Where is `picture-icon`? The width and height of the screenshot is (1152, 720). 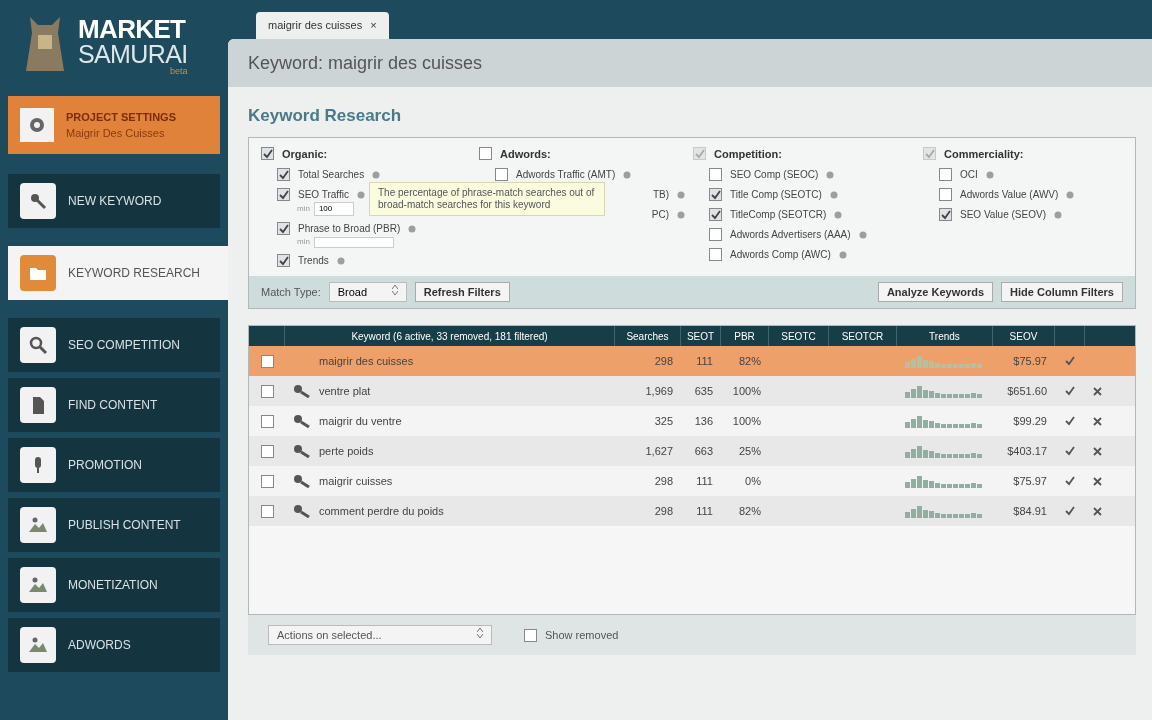
picture-icon is located at coordinates (38, 645).